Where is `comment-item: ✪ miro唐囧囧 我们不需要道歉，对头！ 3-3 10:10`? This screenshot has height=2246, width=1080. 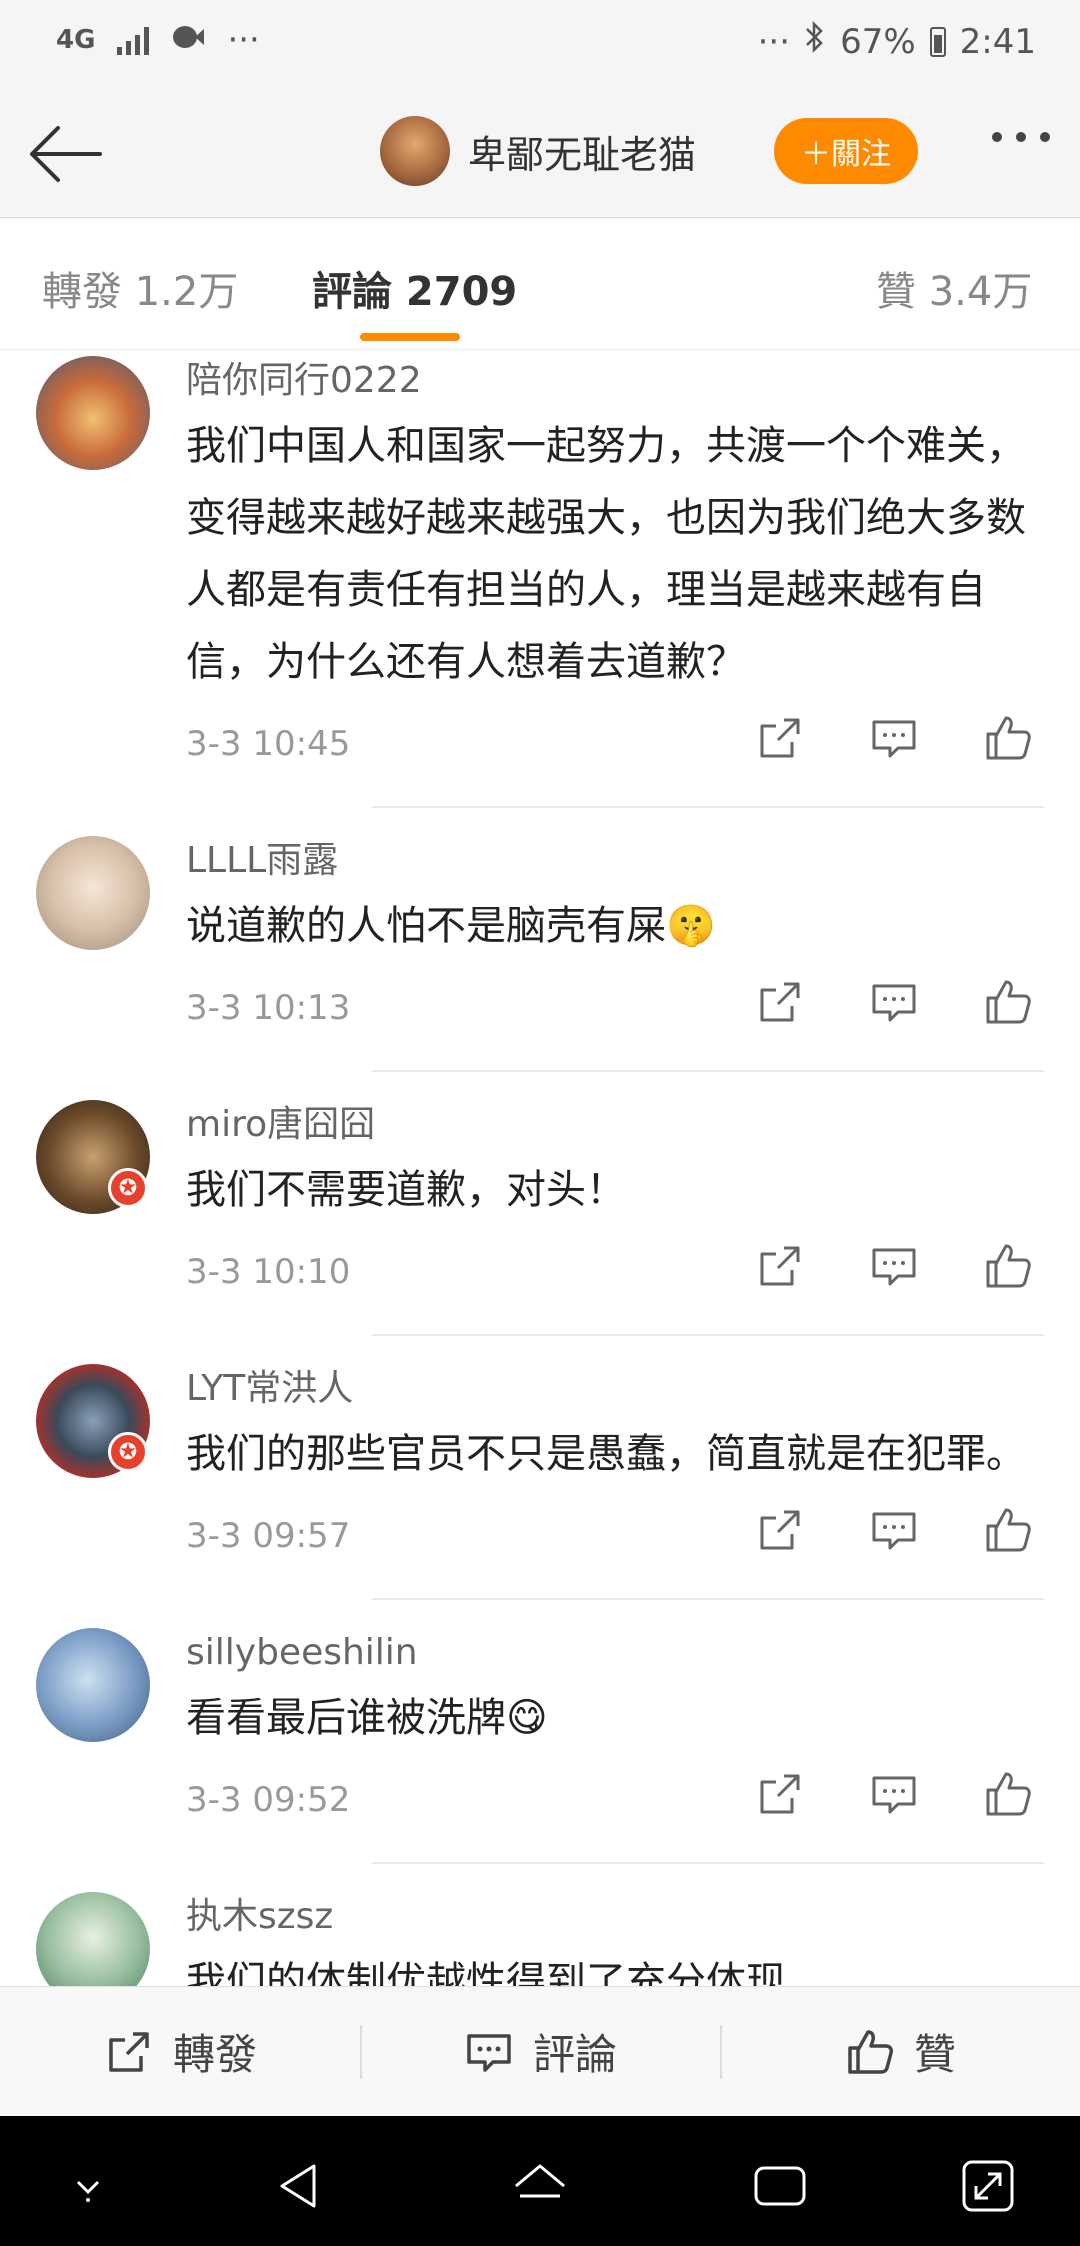
comment-item: ✪ miro唐囧囧 我们不需要道歉，对头！ 3-3 10:10 is located at coordinates (540, 1215).